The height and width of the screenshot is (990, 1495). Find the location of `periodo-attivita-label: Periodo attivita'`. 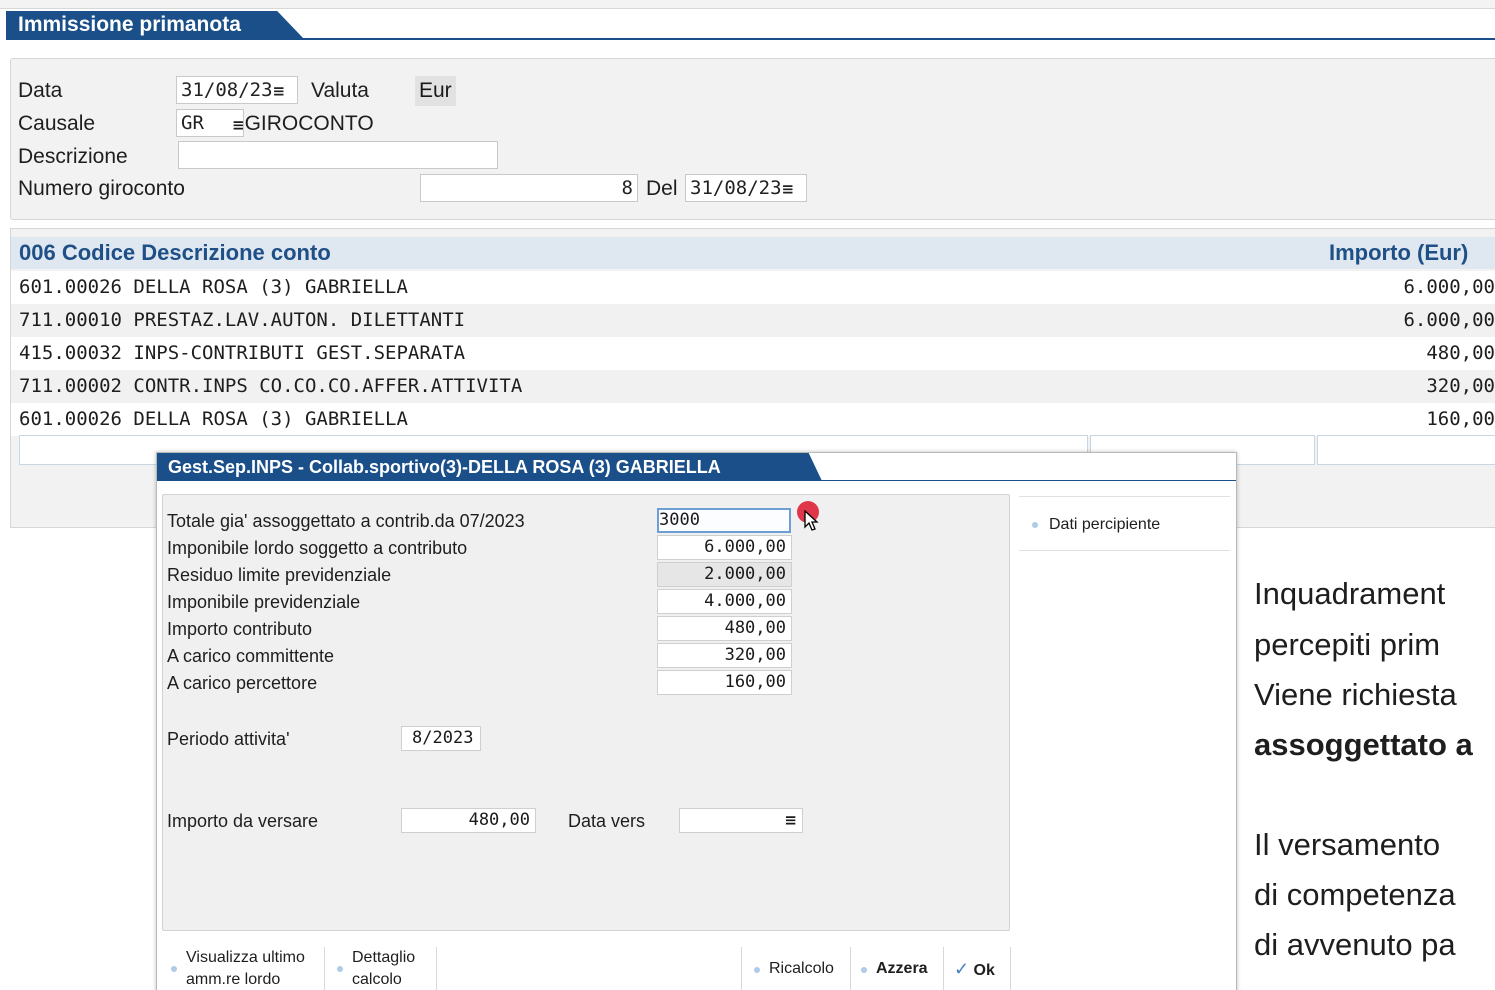

periodo-attivita-label: Periodo attivita' is located at coordinates (228, 739).